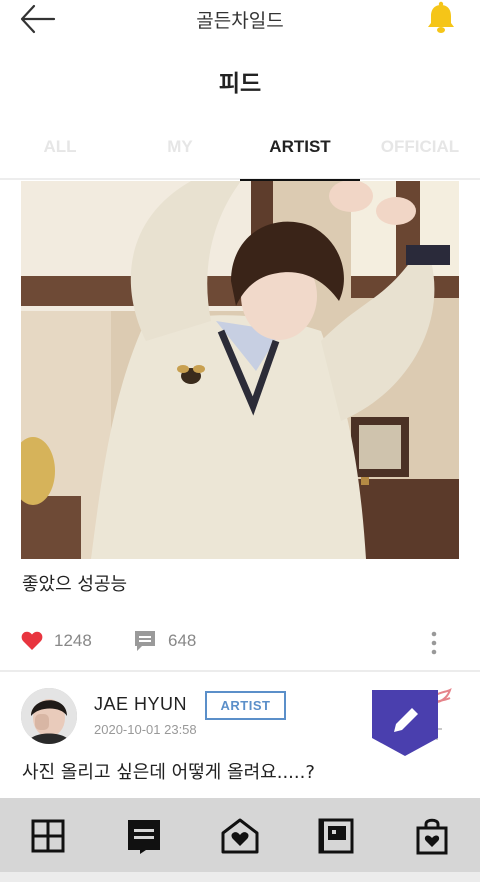 The width and height of the screenshot is (480, 882). I want to click on comment-count: 648, so click(182, 640).